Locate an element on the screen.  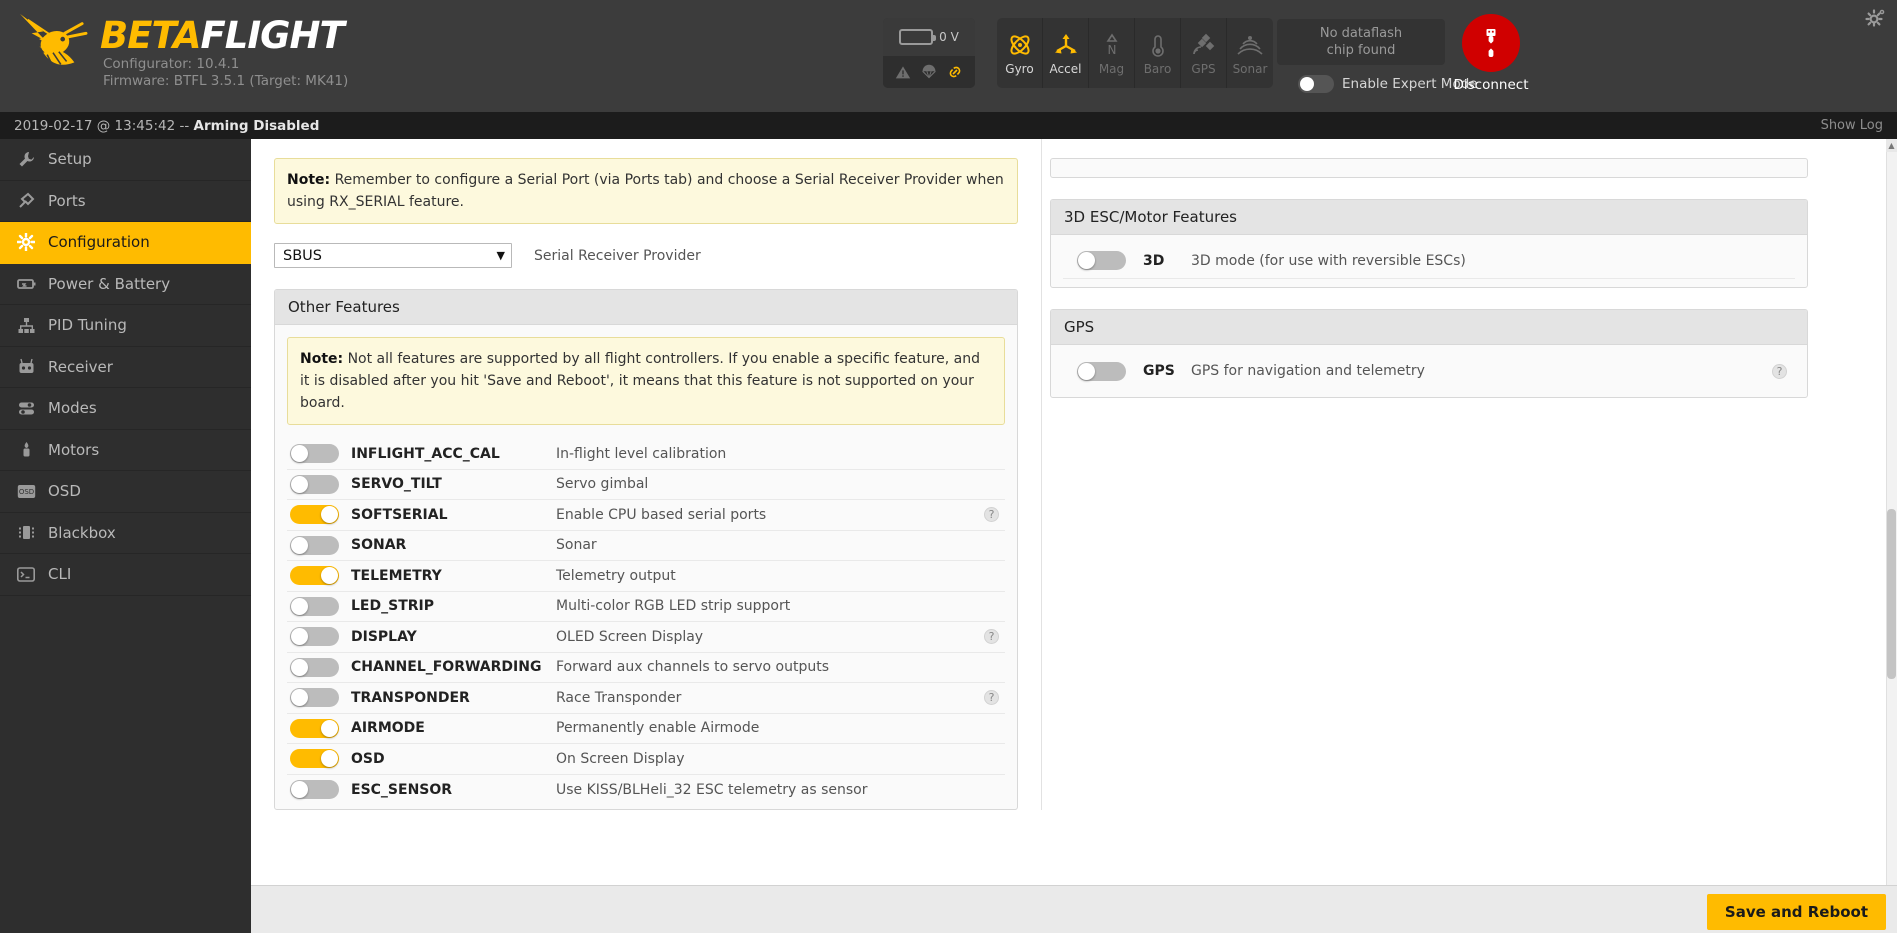
feature-name: OSD is located at coordinates (368, 758).